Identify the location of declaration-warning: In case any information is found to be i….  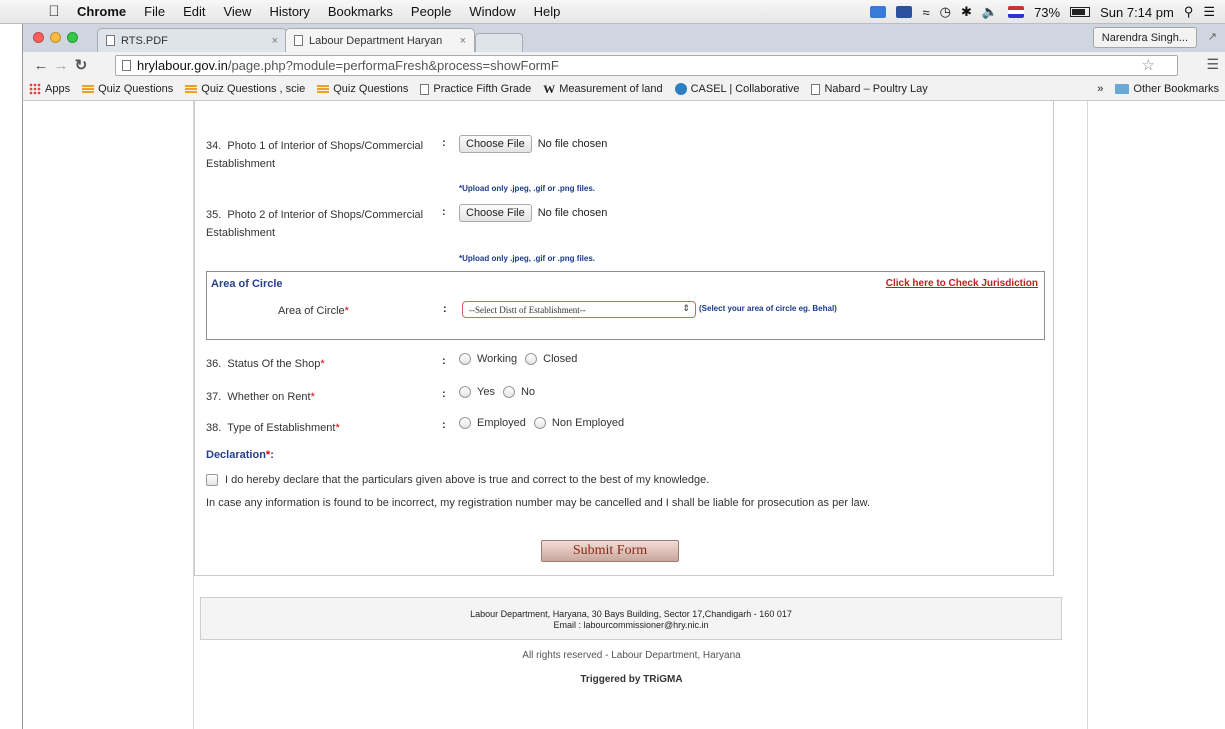
(538, 503).